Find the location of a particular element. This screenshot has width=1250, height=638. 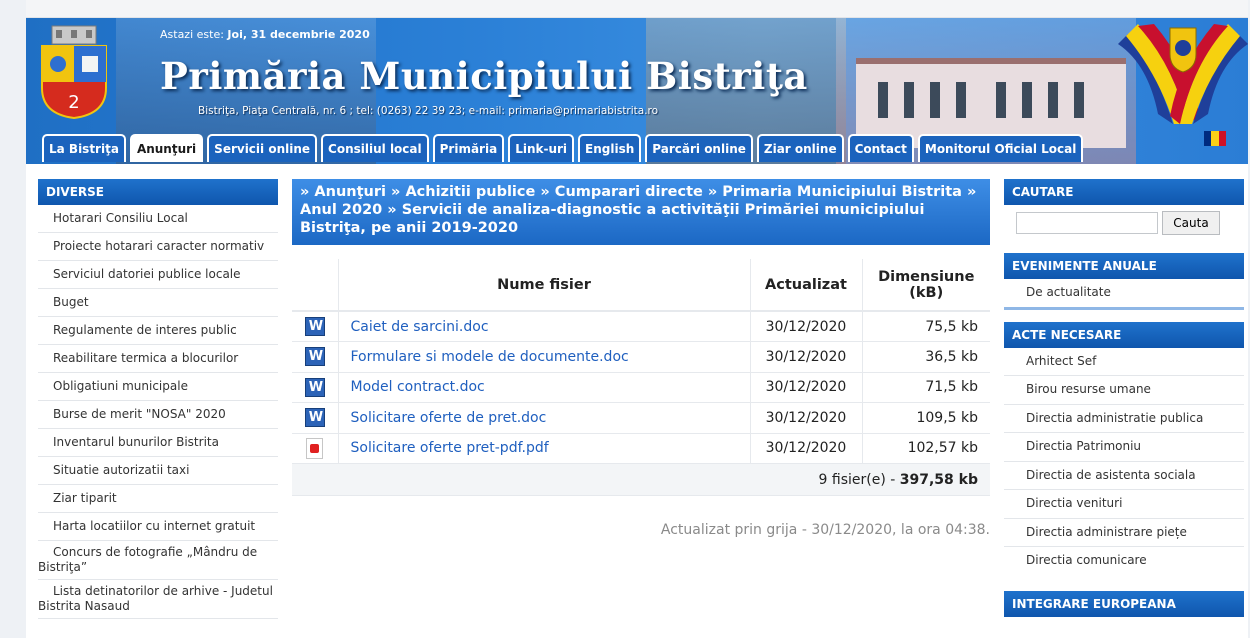

site-title: Primăria Municipiului Bistriţa is located at coordinates (484, 76).